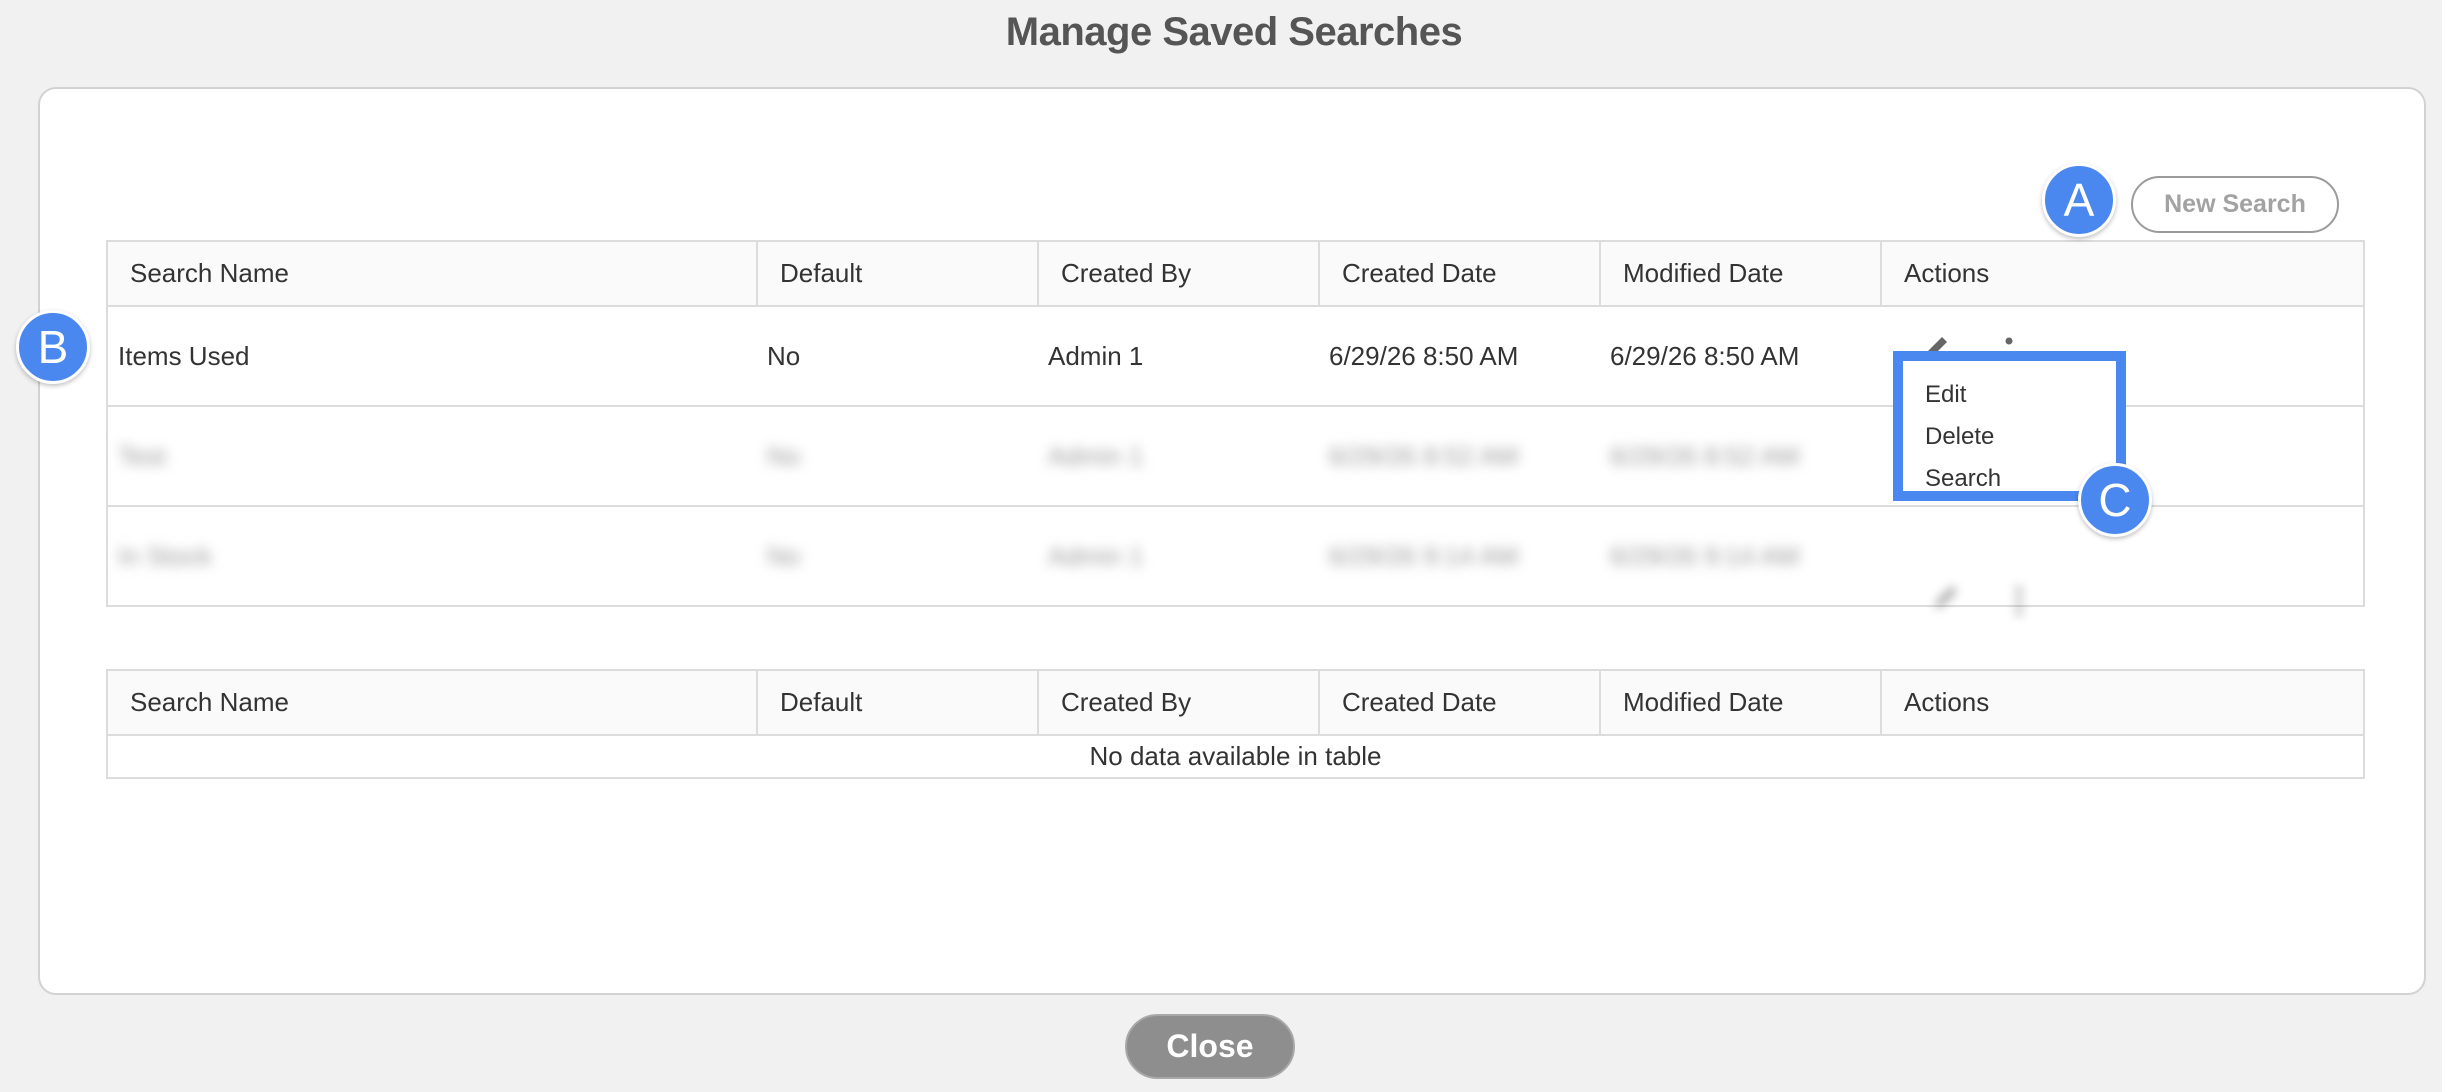  I want to click on cell-modified-date: 6/29/26 8:52 AM, so click(1740, 456).